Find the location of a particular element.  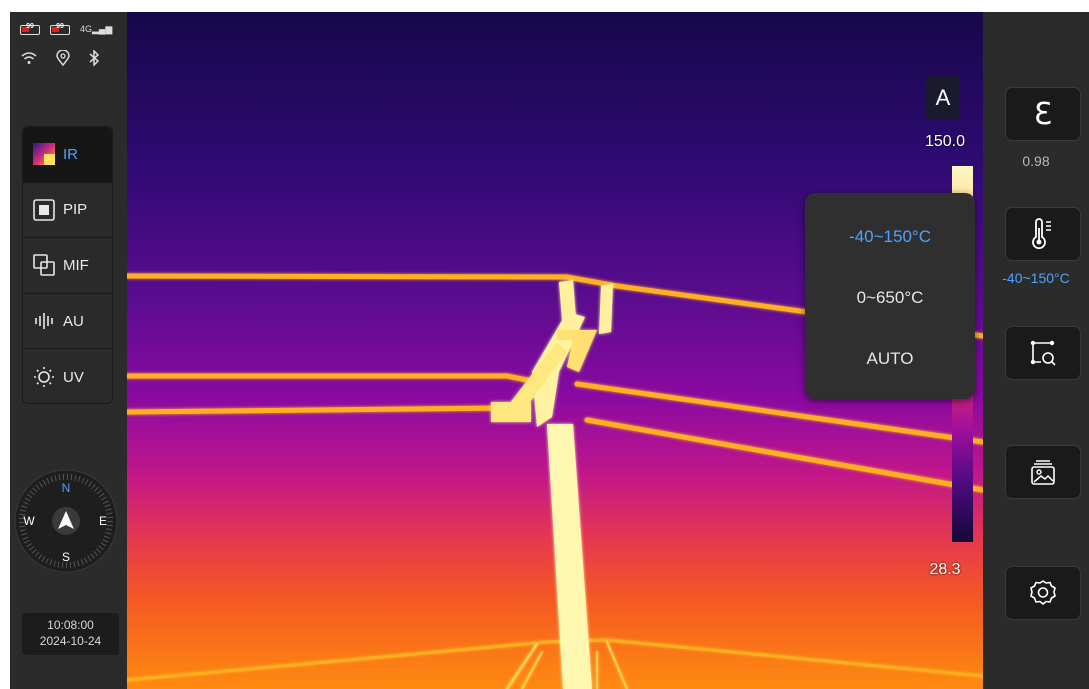

mode-au-button: AU is located at coordinates (67, 322).